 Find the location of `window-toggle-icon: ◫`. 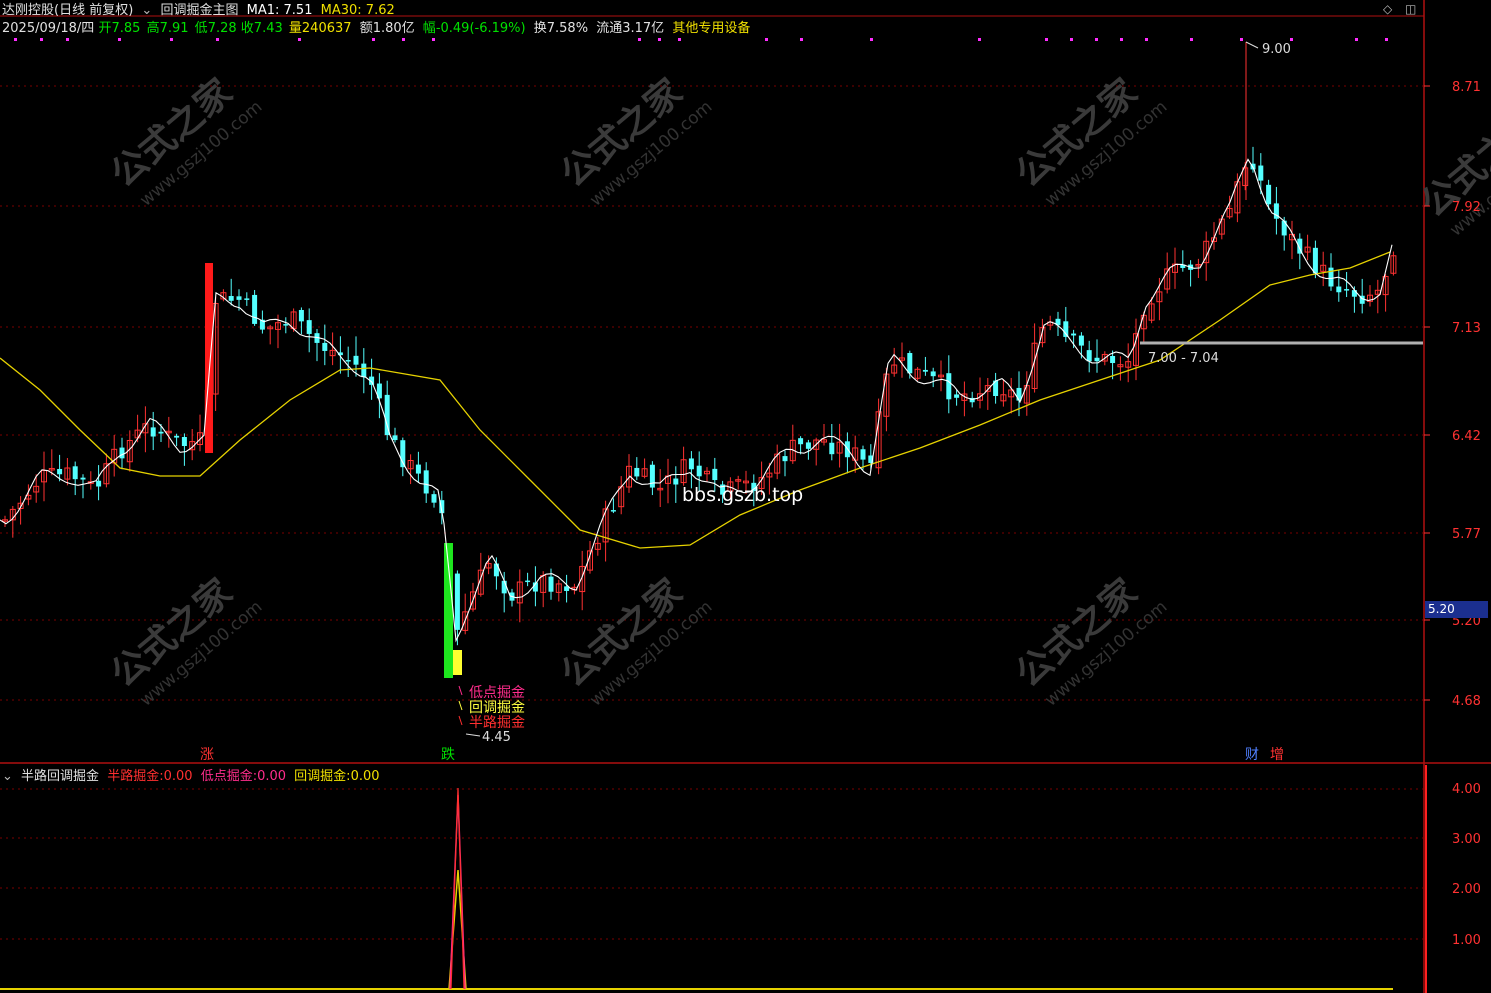

window-toggle-icon: ◫ is located at coordinates (1410, 9).